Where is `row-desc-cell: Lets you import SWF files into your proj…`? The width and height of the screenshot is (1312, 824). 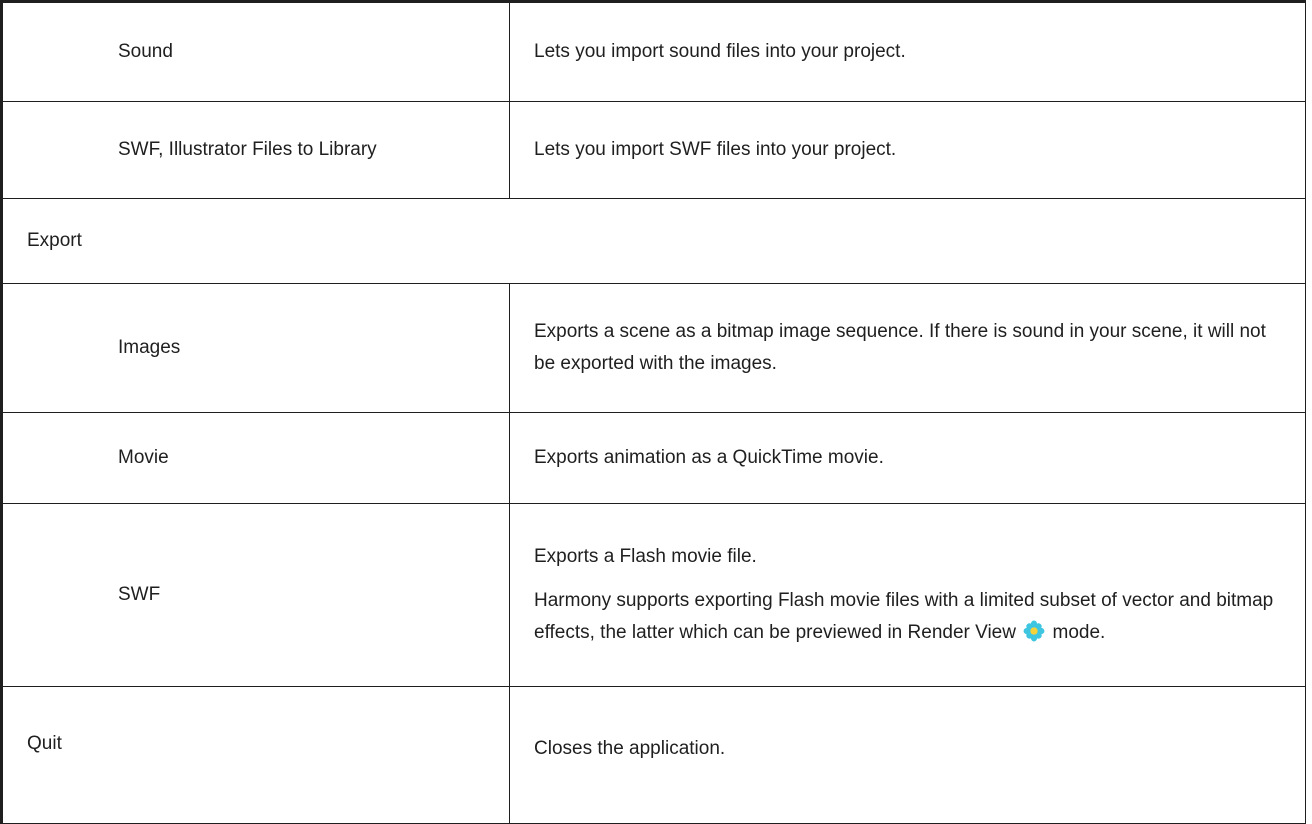
row-desc-cell: Lets you import SWF files into your proj… is located at coordinates (907, 150).